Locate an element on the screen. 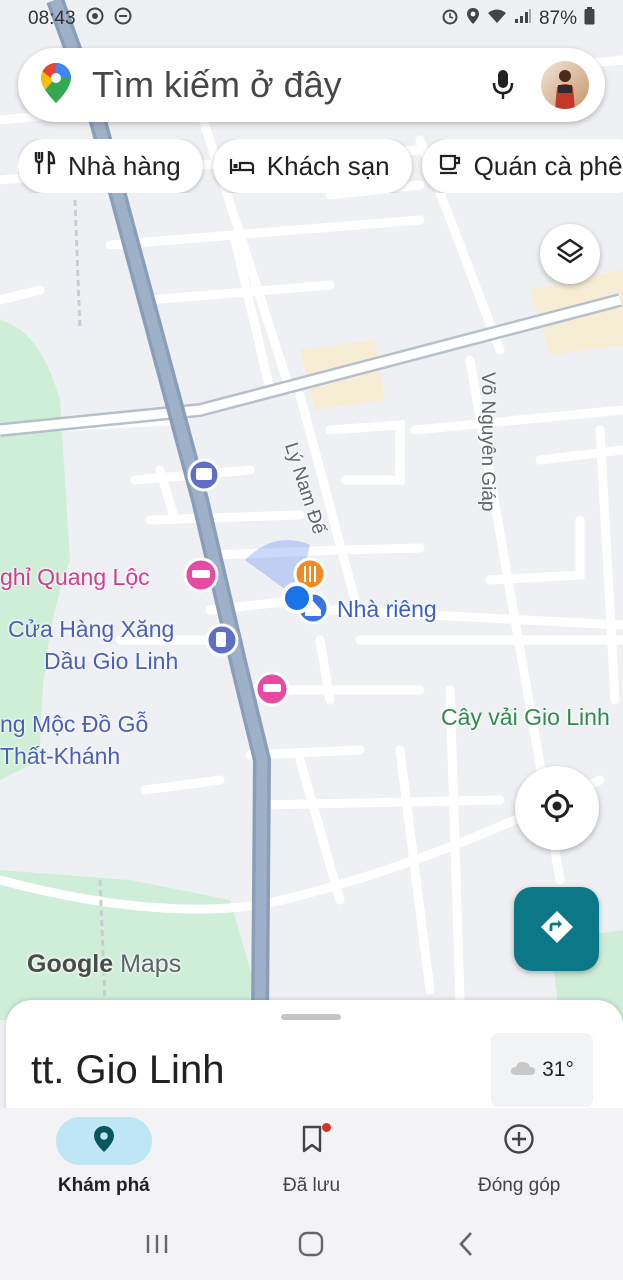 This screenshot has height=1280, width=623. my-location-button is located at coordinates (557, 808).